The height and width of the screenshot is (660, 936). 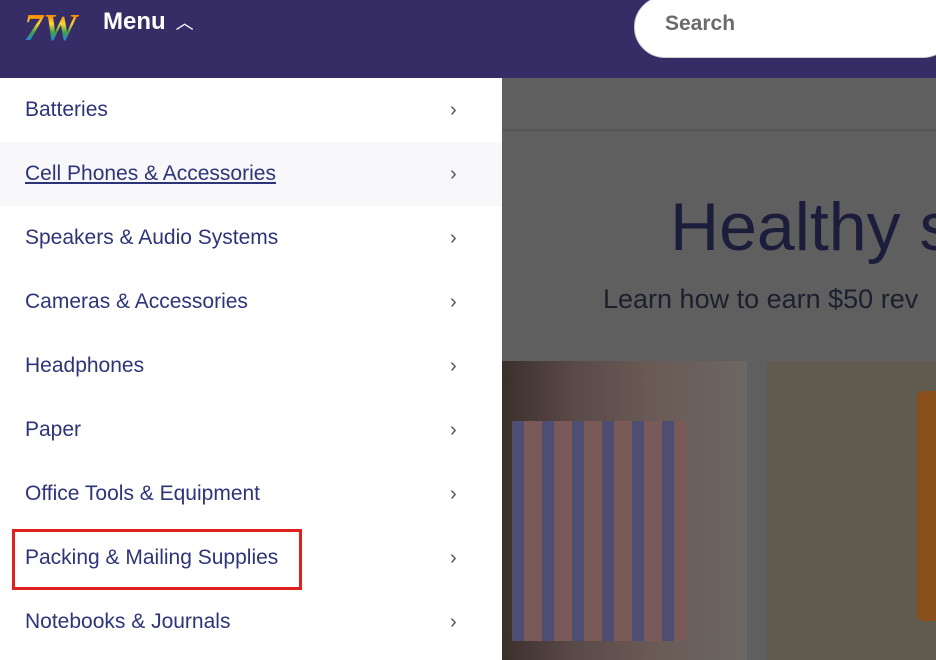 What do you see at coordinates (128, 621) in the screenshot?
I see `menu-item-label: Notebooks & Journals` at bounding box center [128, 621].